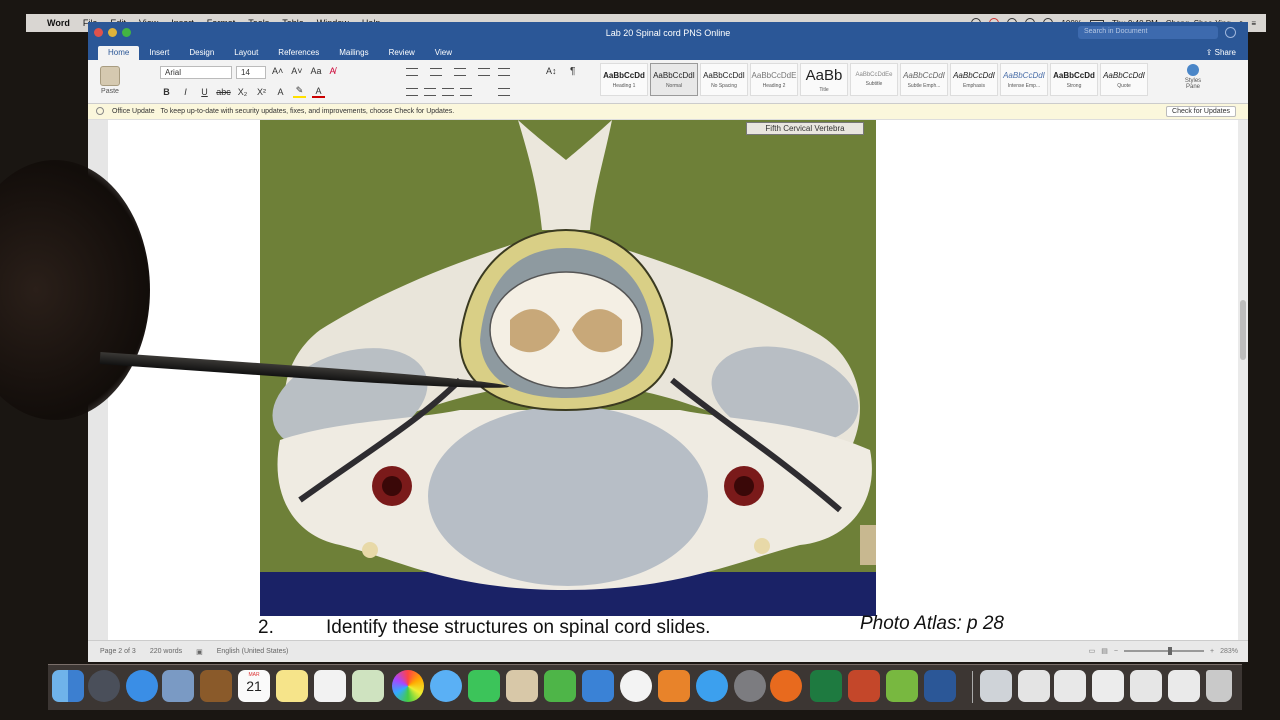  Describe the element at coordinates (58, 23) in the screenshot. I see `app-menu: Word` at that location.